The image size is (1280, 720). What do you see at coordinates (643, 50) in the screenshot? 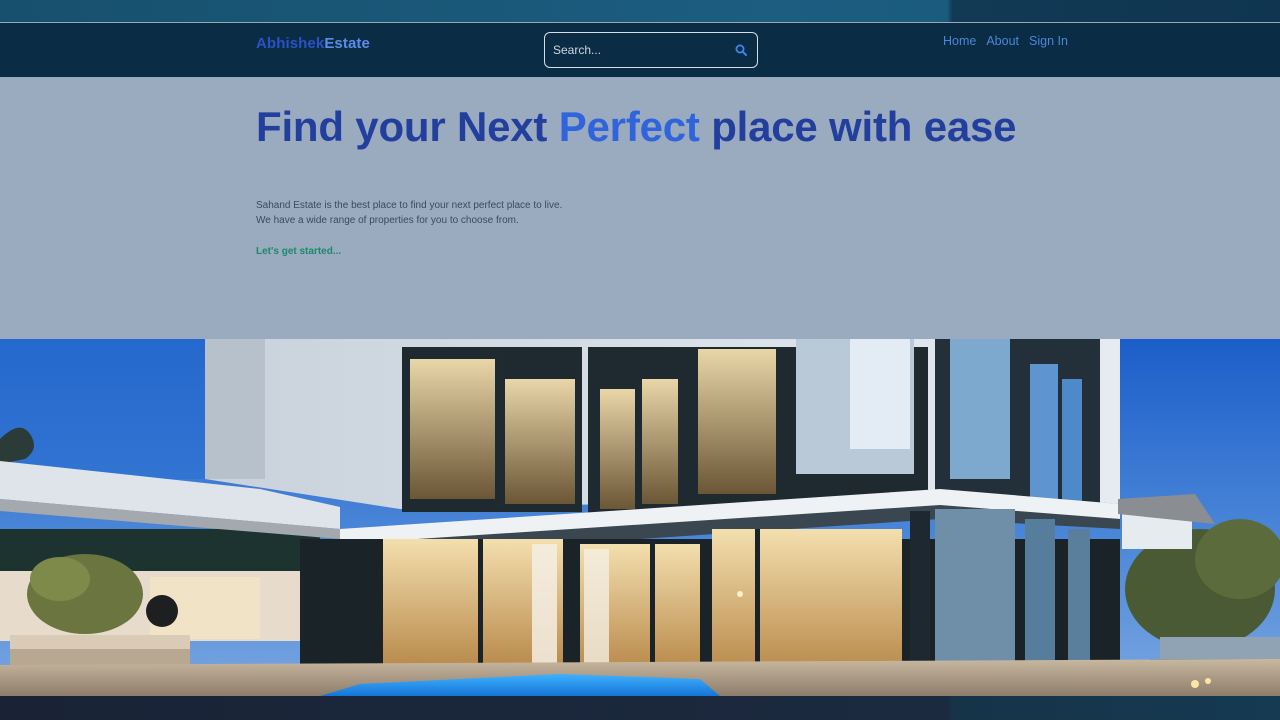
I see `search-input` at bounding box center [643, 50].